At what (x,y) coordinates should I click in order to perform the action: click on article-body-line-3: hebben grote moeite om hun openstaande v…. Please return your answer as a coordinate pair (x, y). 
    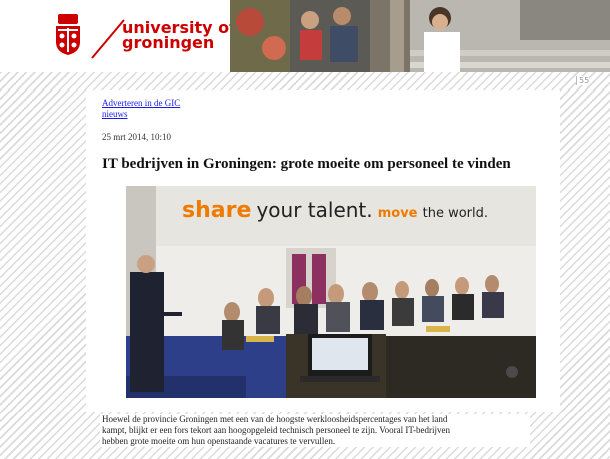
    Looking at the image, I should click on (219, 441).